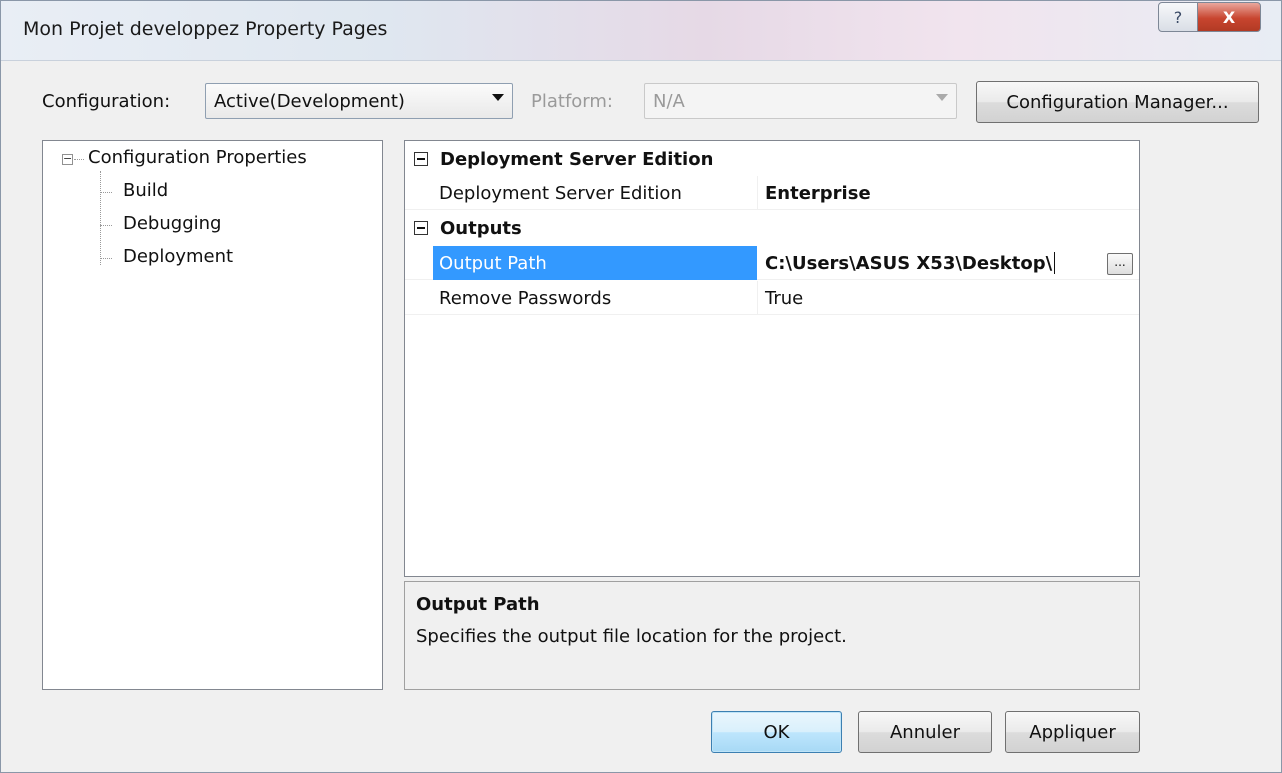  I want to click on title-bar: Mon Projet developpez Property Pages ? X, so click(641, 31).